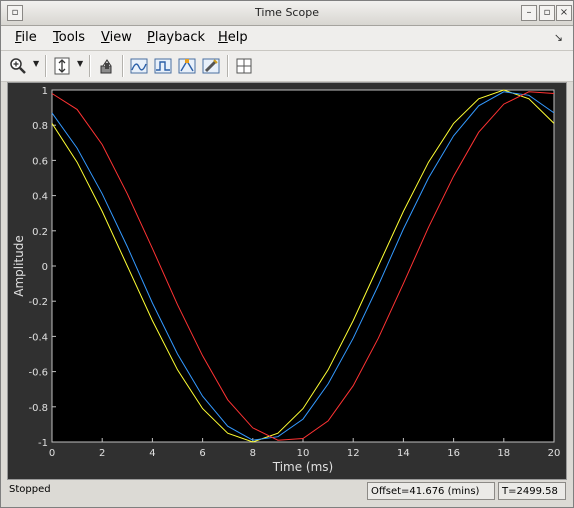 This screenshot has width=574, height=508. What do you see at coordinates (40, 161) in the screenshot?
I see `y-tick-label: 0.6` at bounding box center [40, 161].